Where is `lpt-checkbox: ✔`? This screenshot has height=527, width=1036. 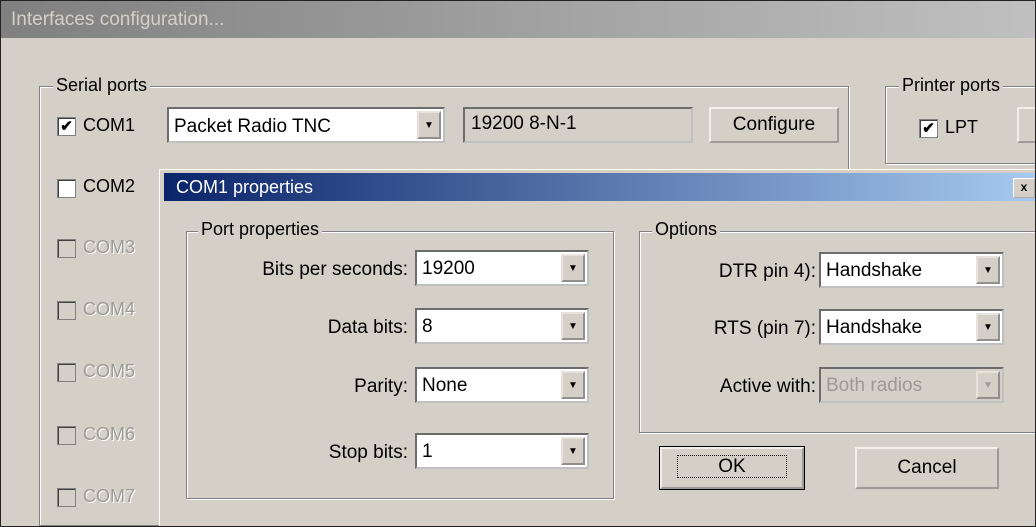
lpt-checkbox: ✔ is located at coordinates (928, 128).